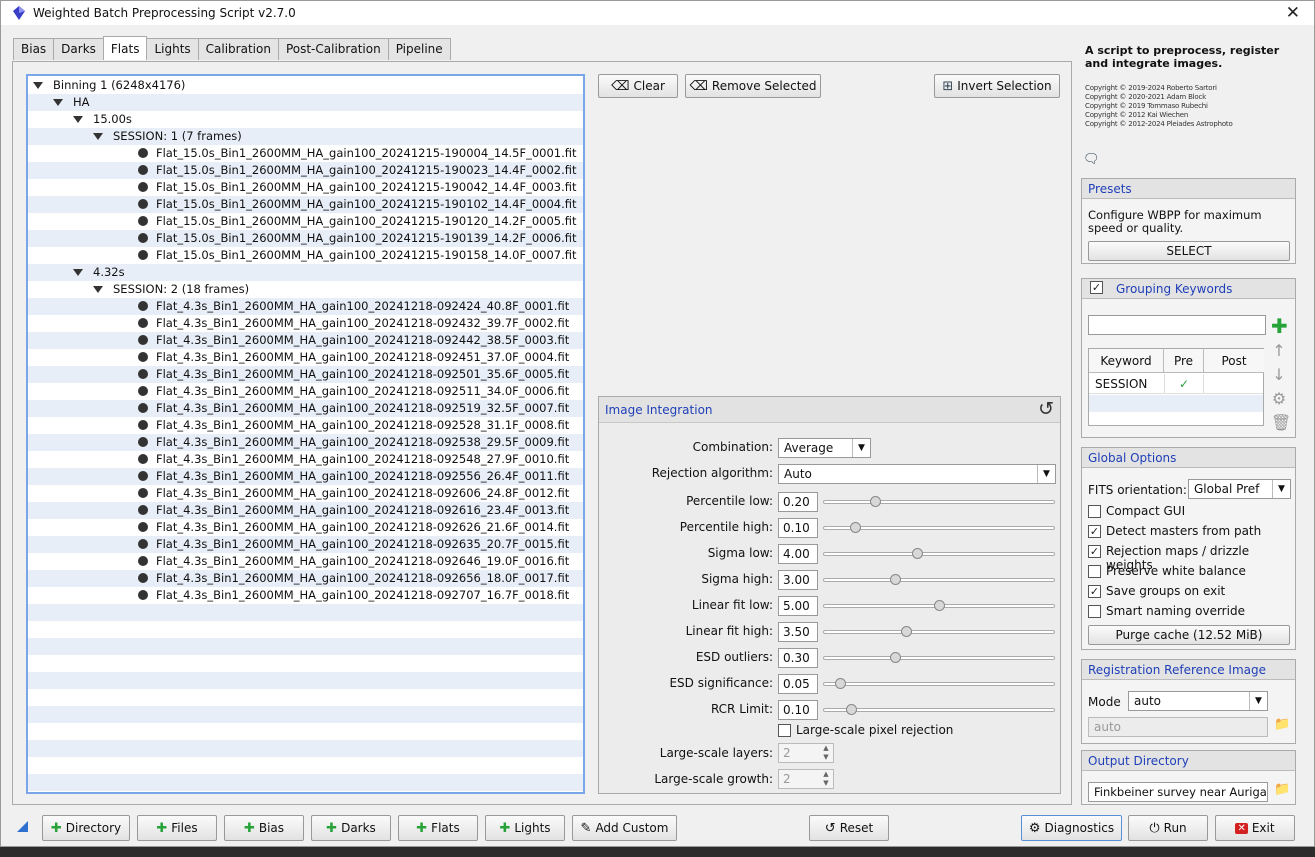 The height and width of the screenshot is (857, 1315). Describe the element at coordinates (172, 49) in the screenshot. I see `tab-lights: Lights` at that location.